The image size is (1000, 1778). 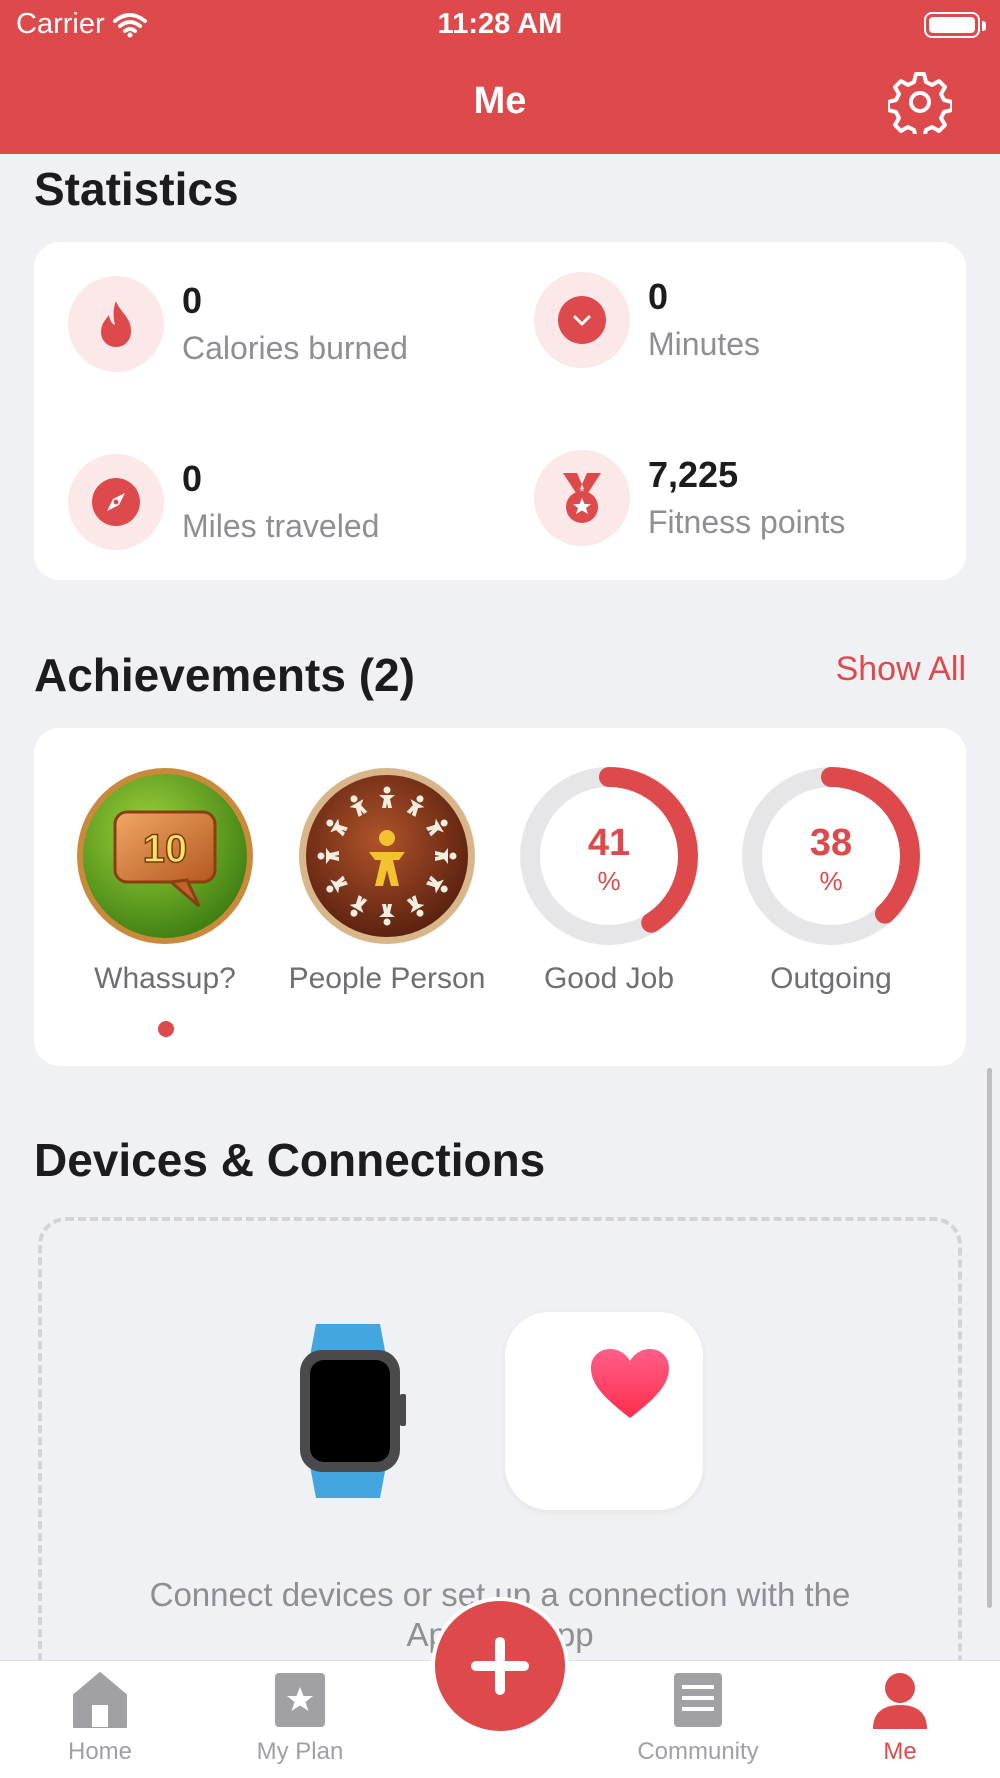 What do you see at coordinates (100, 1700) in the screenshot?
I see `home-icon` at bounding box center [100, 1700].